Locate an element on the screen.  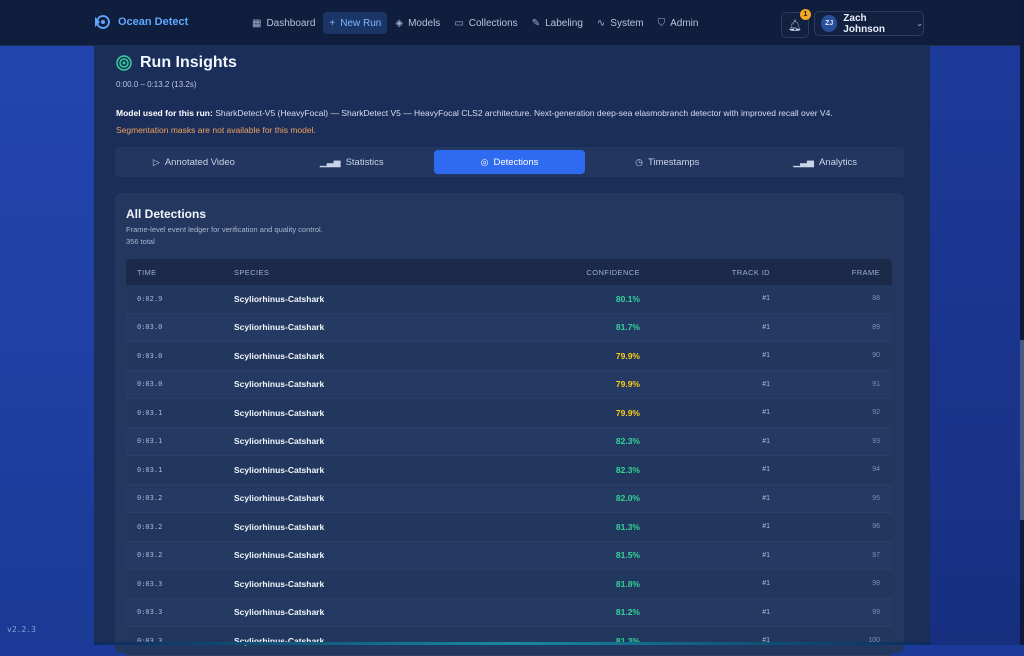
nav-labeling-label: Labeling is located at coordinates (564, 23).